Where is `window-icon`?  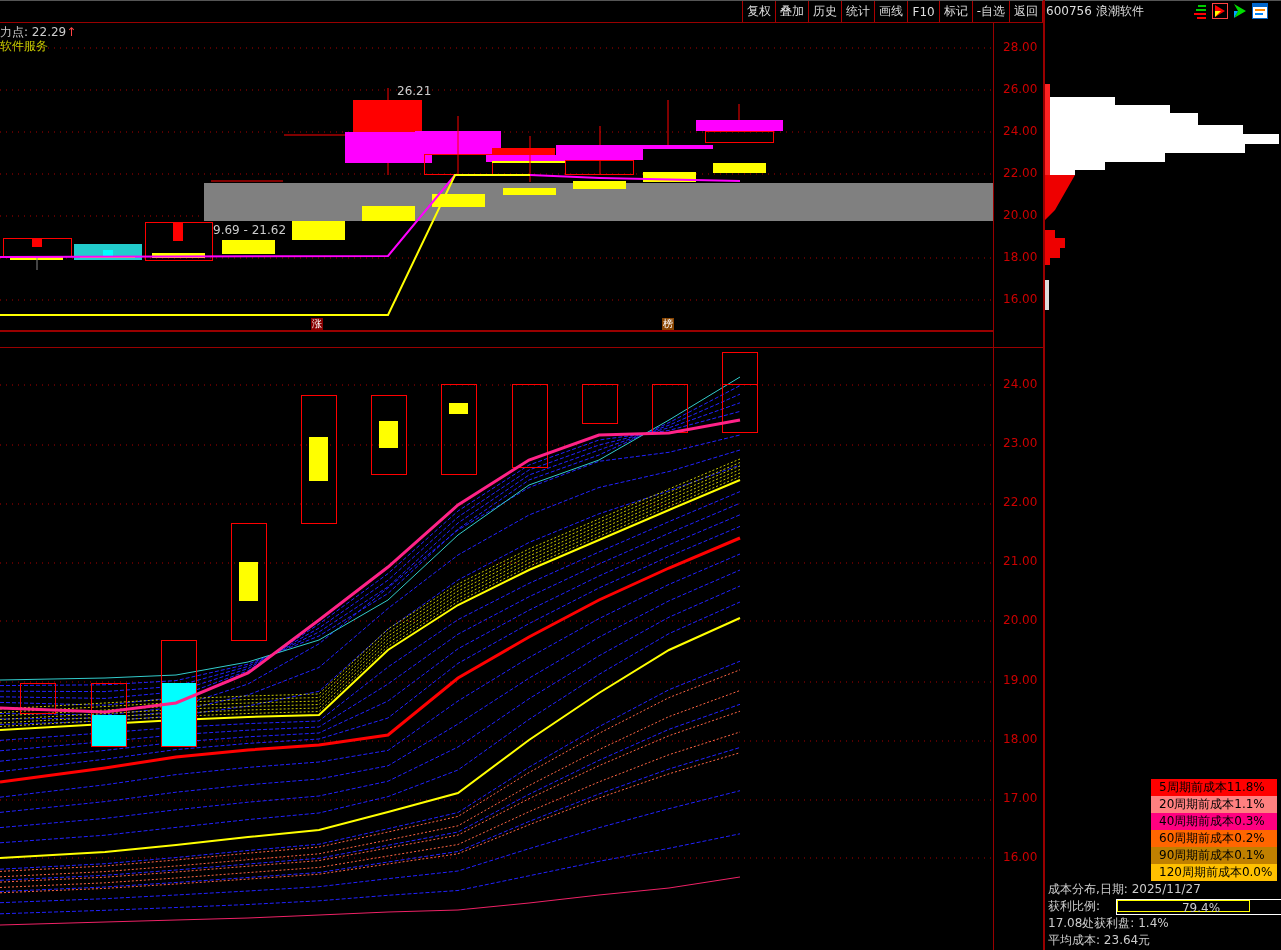
window-icon is located at coordinates (1260, 11).